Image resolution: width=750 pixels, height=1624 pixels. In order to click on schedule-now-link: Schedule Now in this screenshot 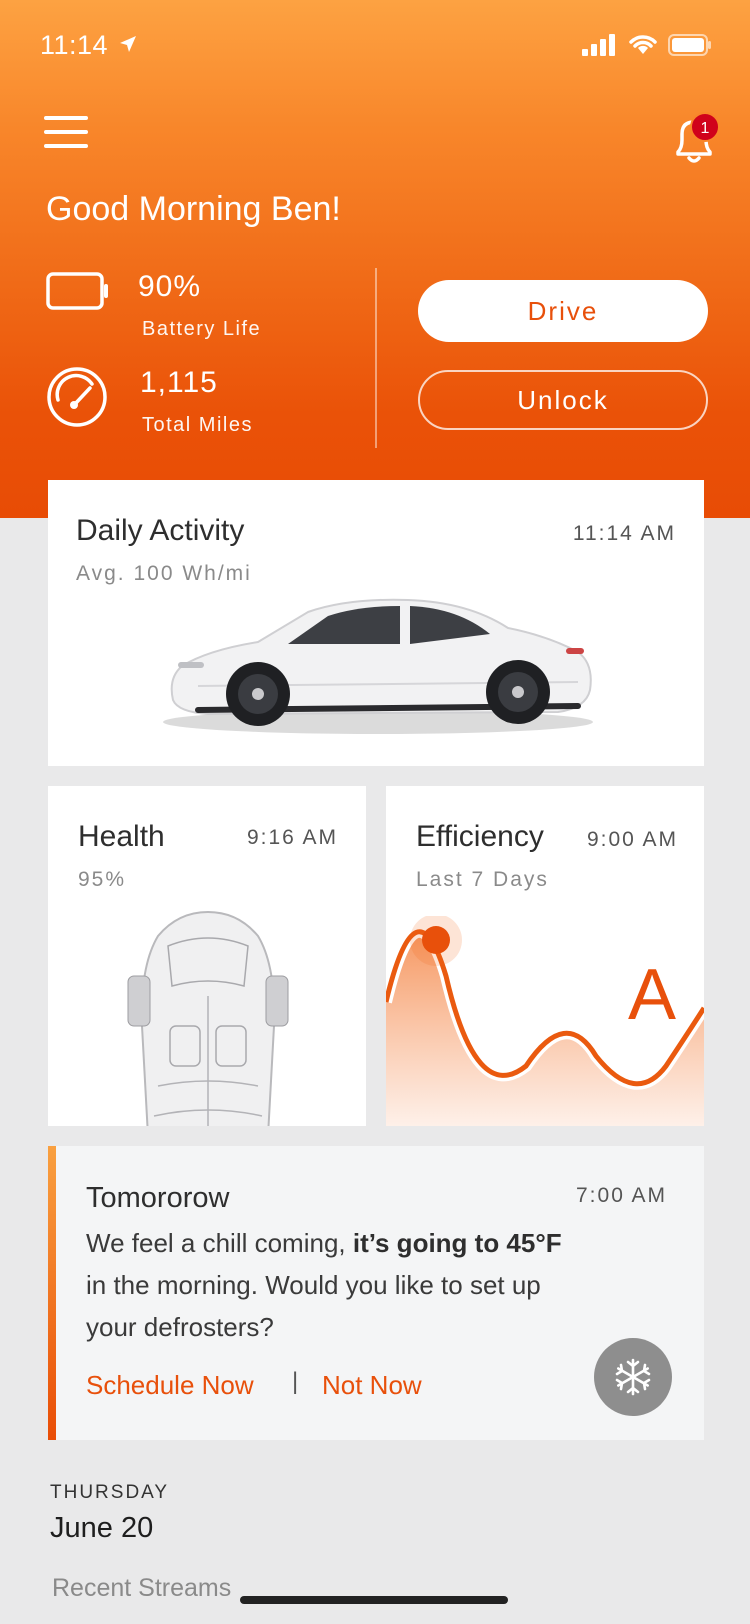, I will do `click(170, 1385)`.